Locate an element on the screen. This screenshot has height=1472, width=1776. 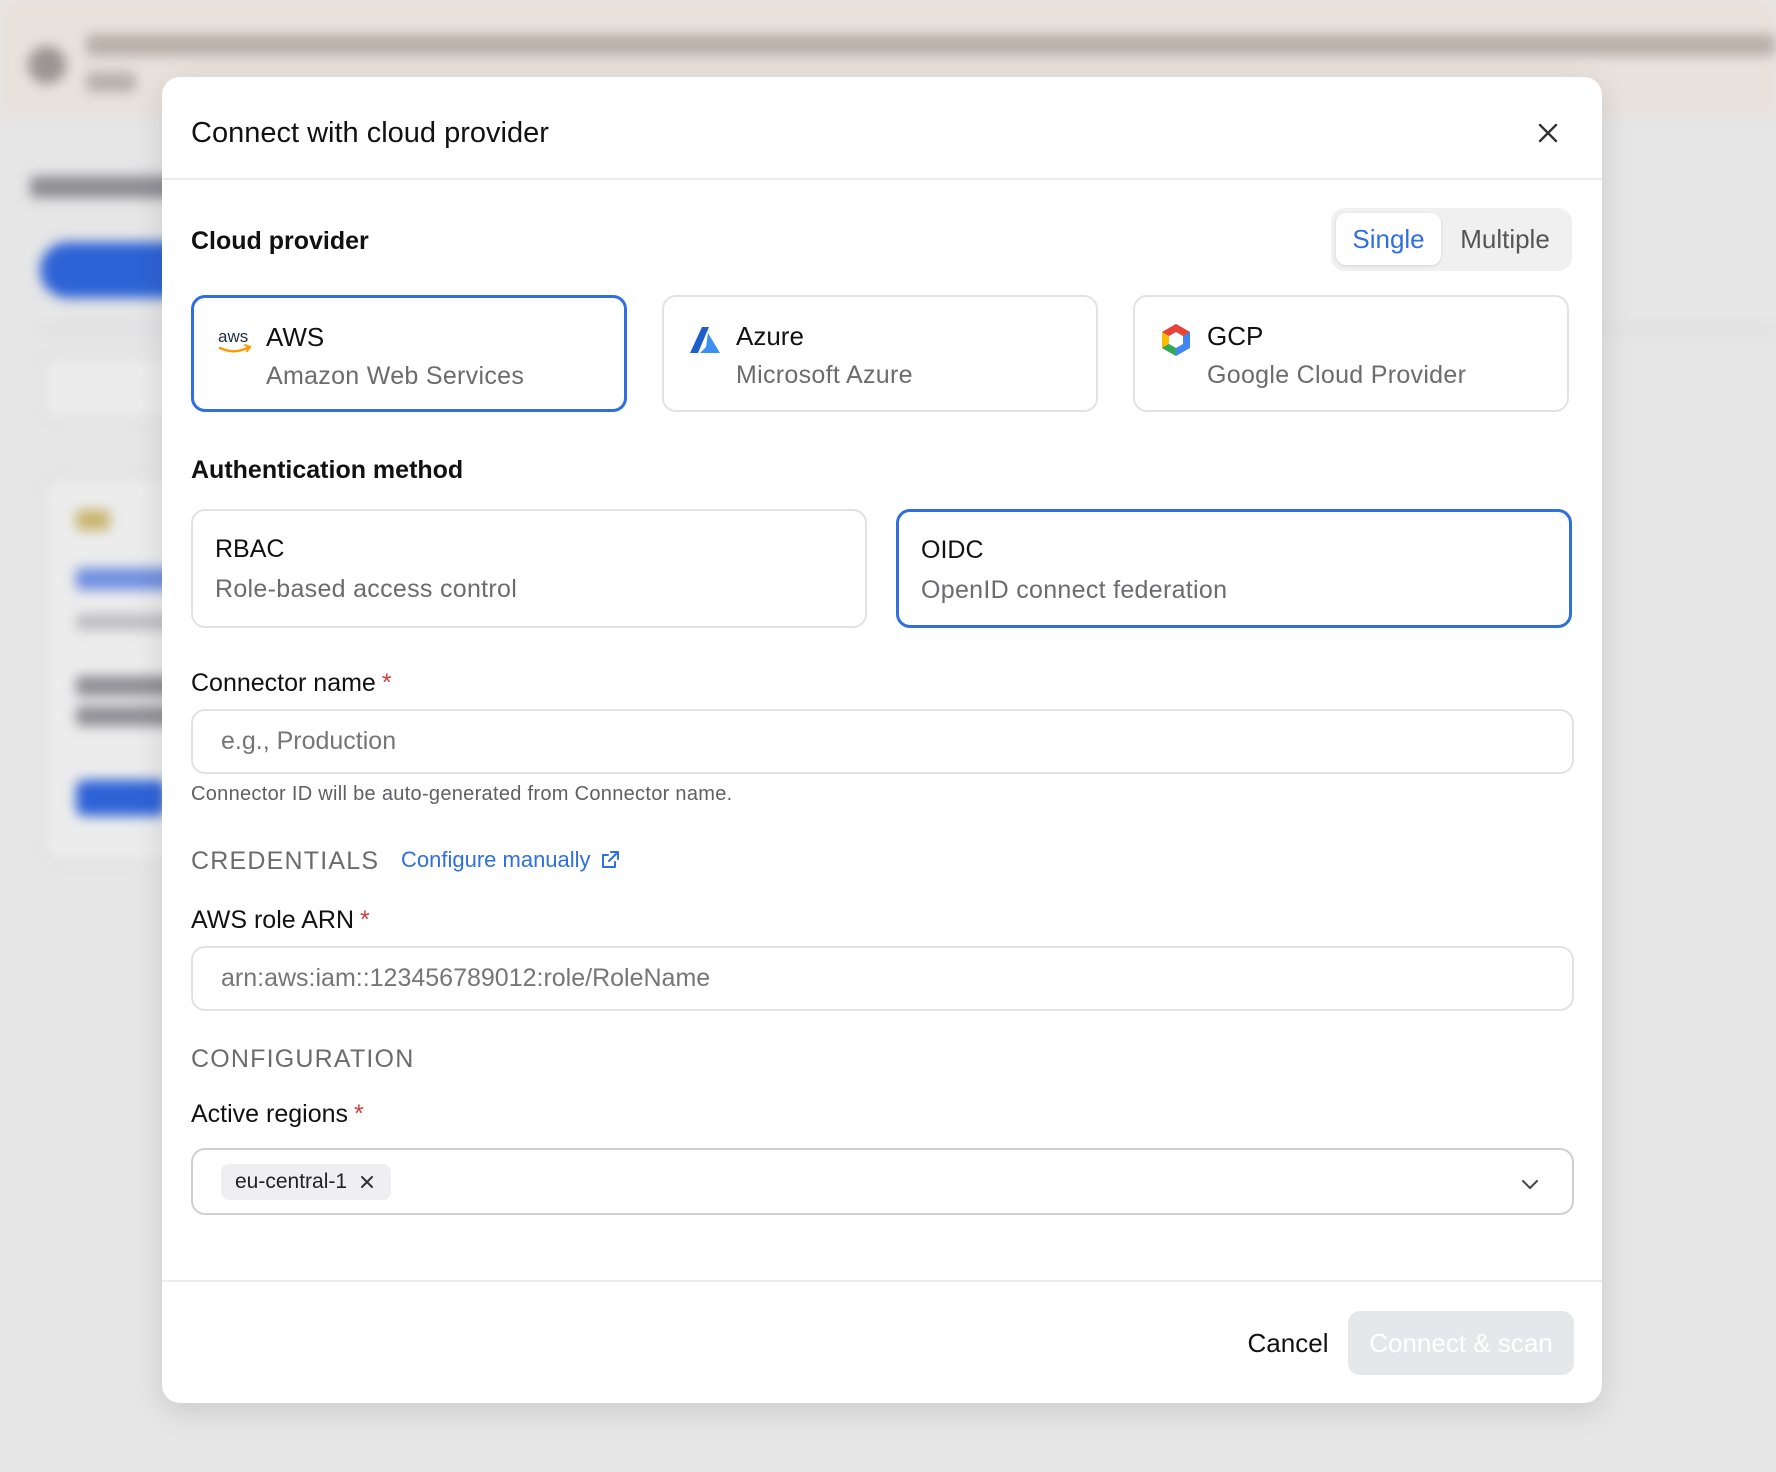
active-regions-label: Active regions * is located at coordinates (277, 1114).